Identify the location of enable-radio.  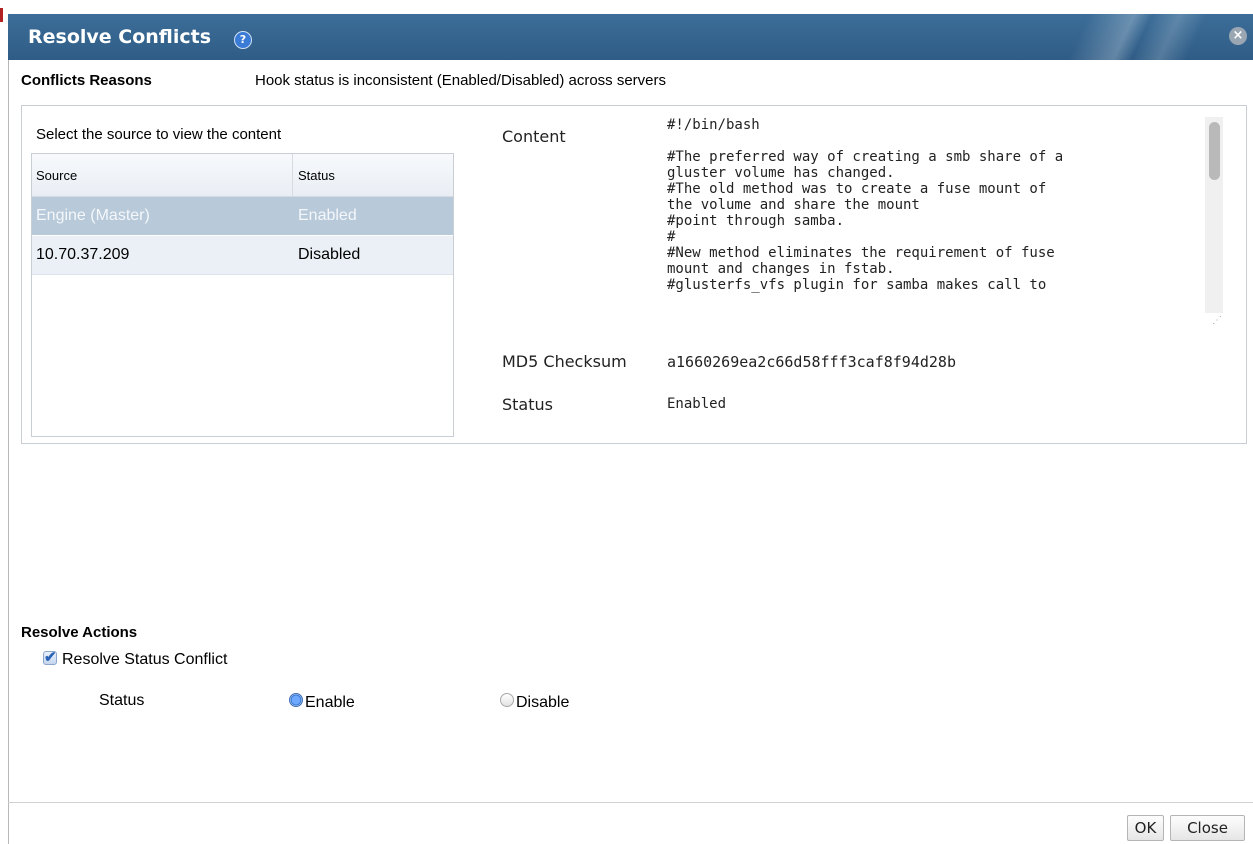
(296, 700).